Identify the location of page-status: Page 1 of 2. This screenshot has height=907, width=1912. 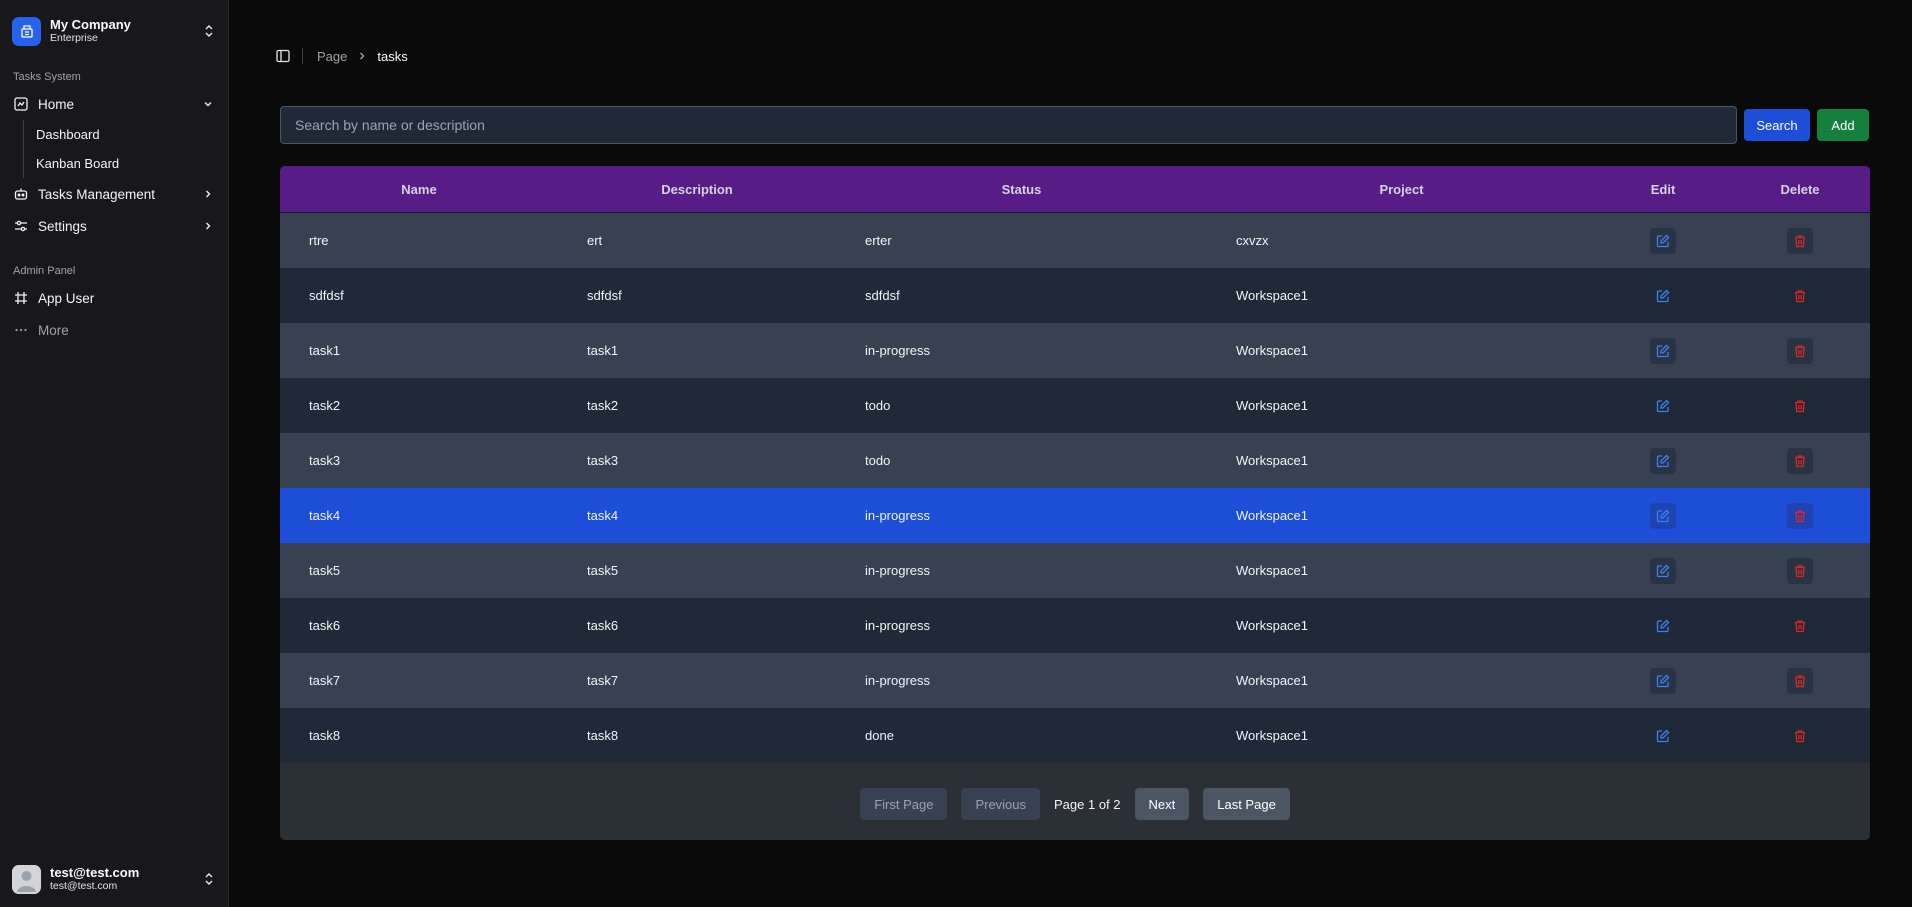
(1087, 804).